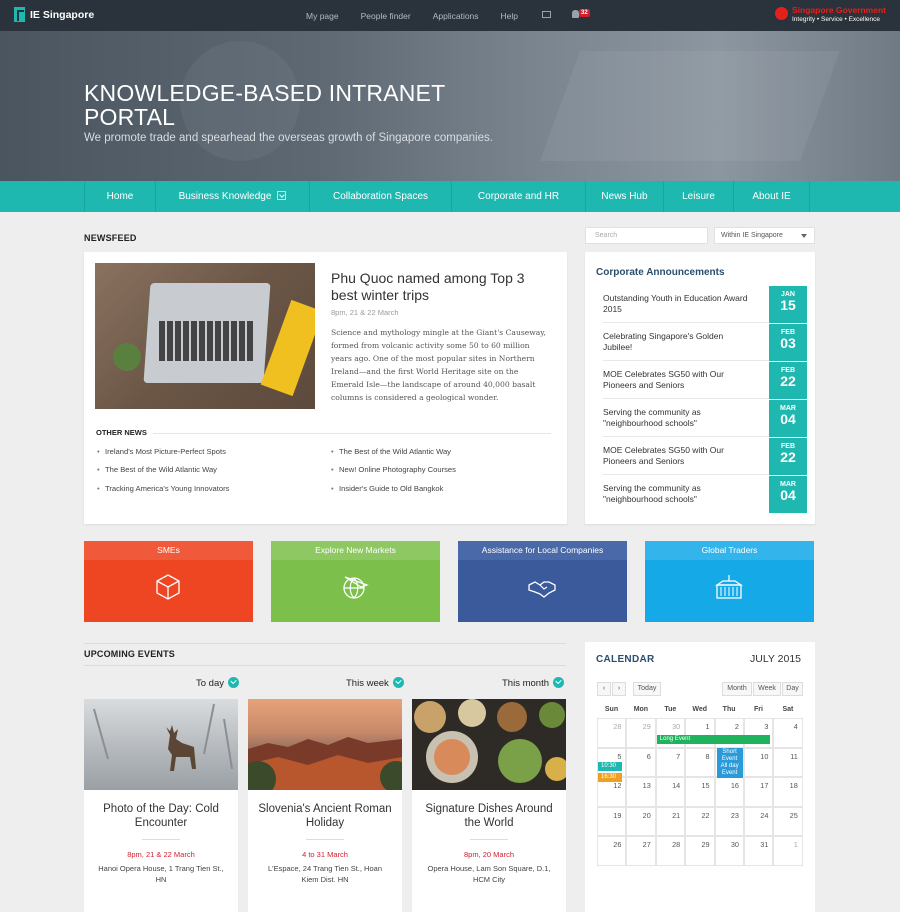 Image resolution: width=900 pixels, height=912 pixels. I want to click on calendar-day: 1, so click(788, 851).